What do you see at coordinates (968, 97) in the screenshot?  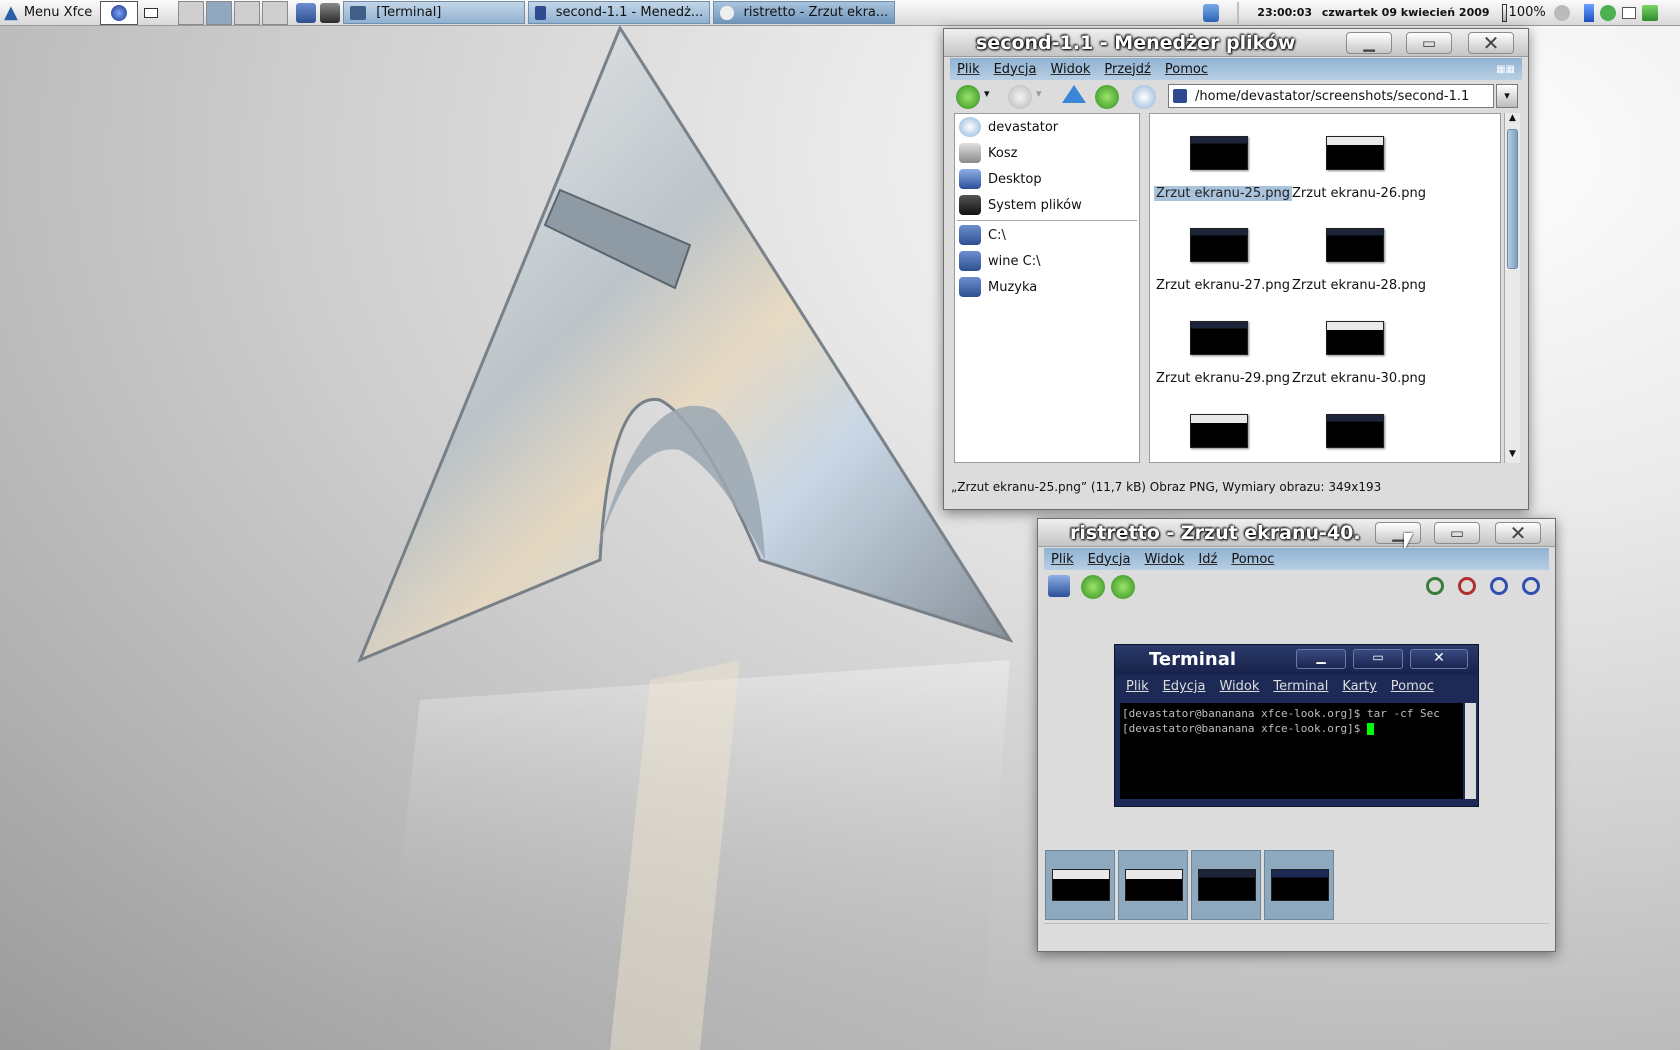 I see `back-icon` at bounding box center [968, 97].